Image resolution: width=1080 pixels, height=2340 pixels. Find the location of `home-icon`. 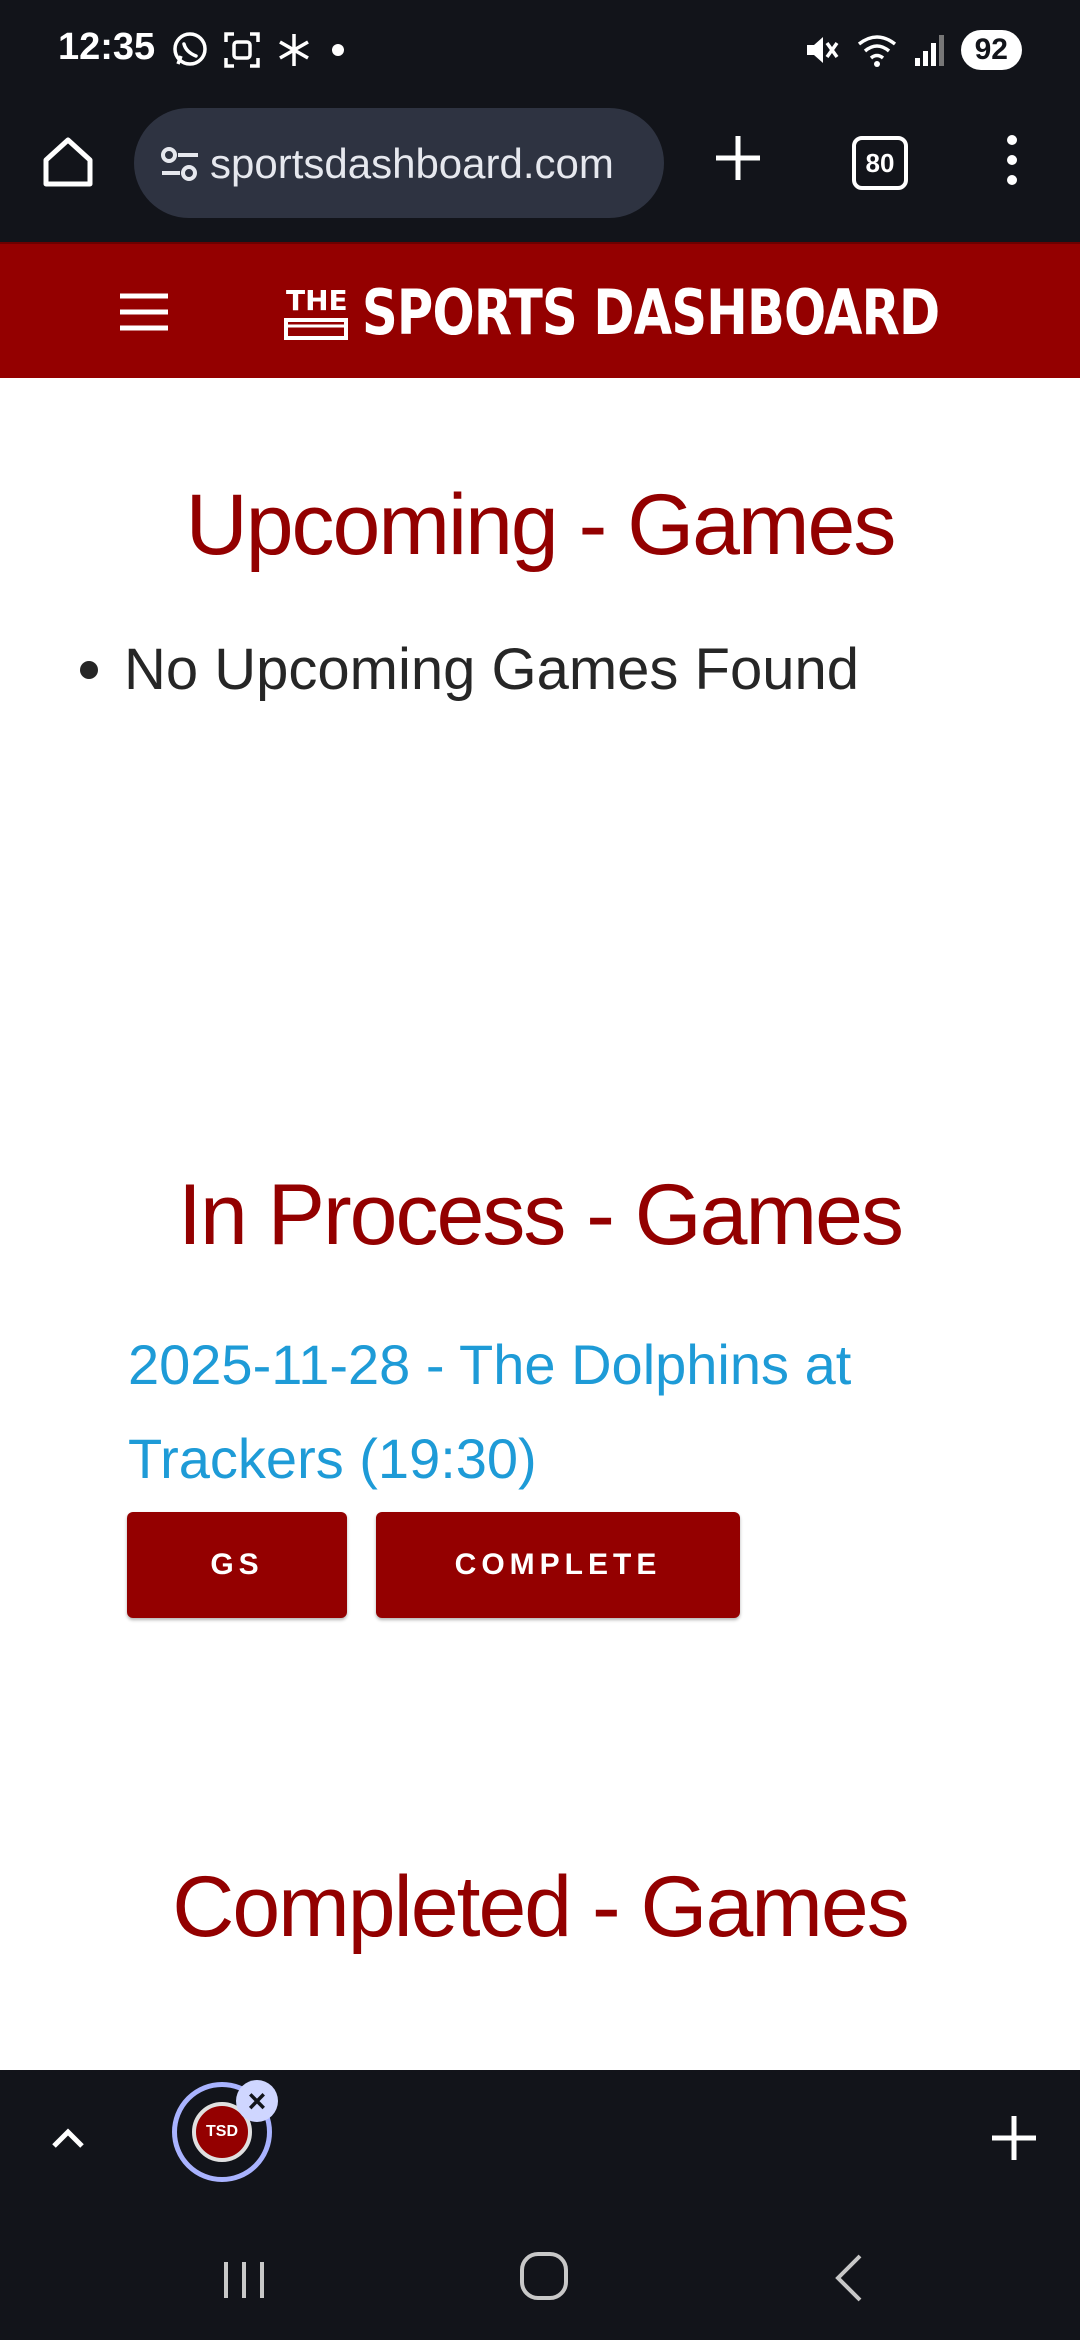

home-icon is located at coordinates (68, 162).